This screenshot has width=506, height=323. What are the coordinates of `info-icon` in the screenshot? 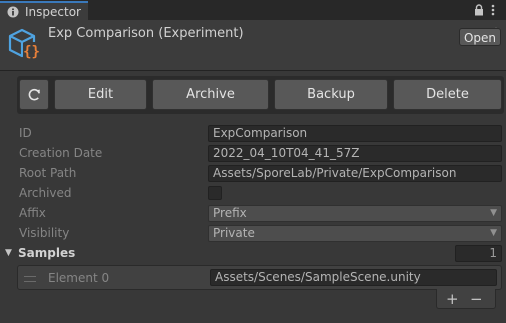 It's located at (13, 12).